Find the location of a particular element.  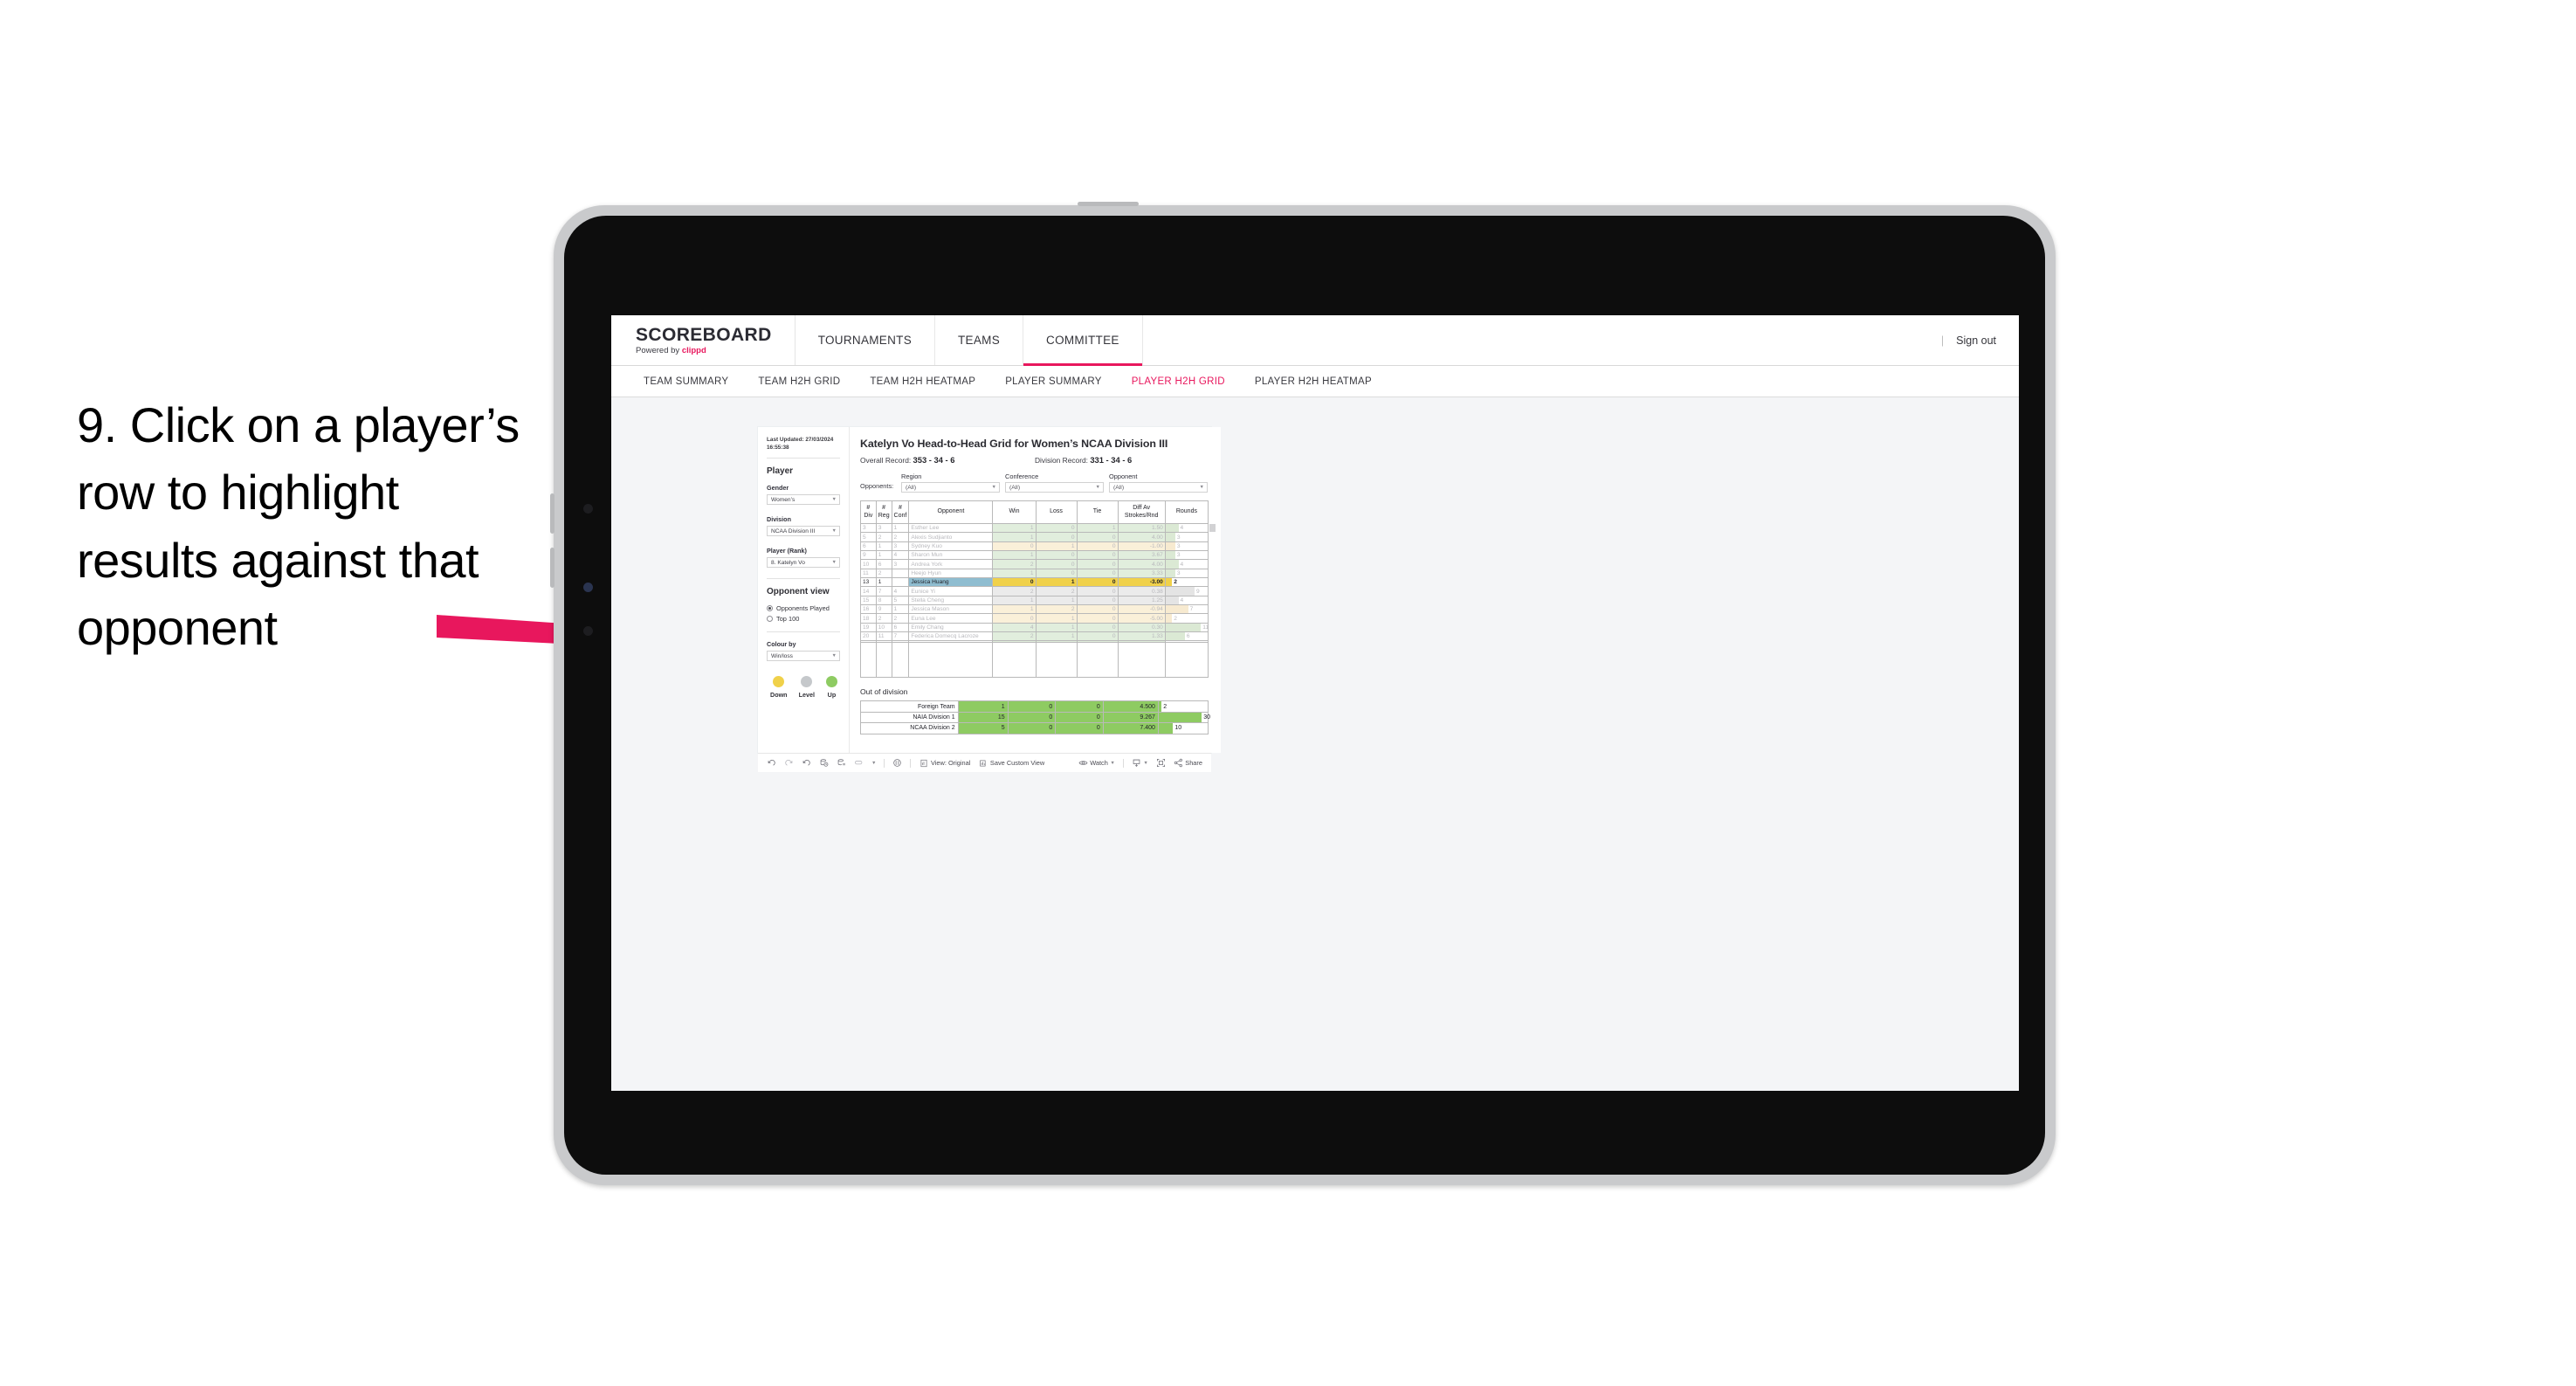

rounds-value: 2 is located at coordinates (1175, 618).